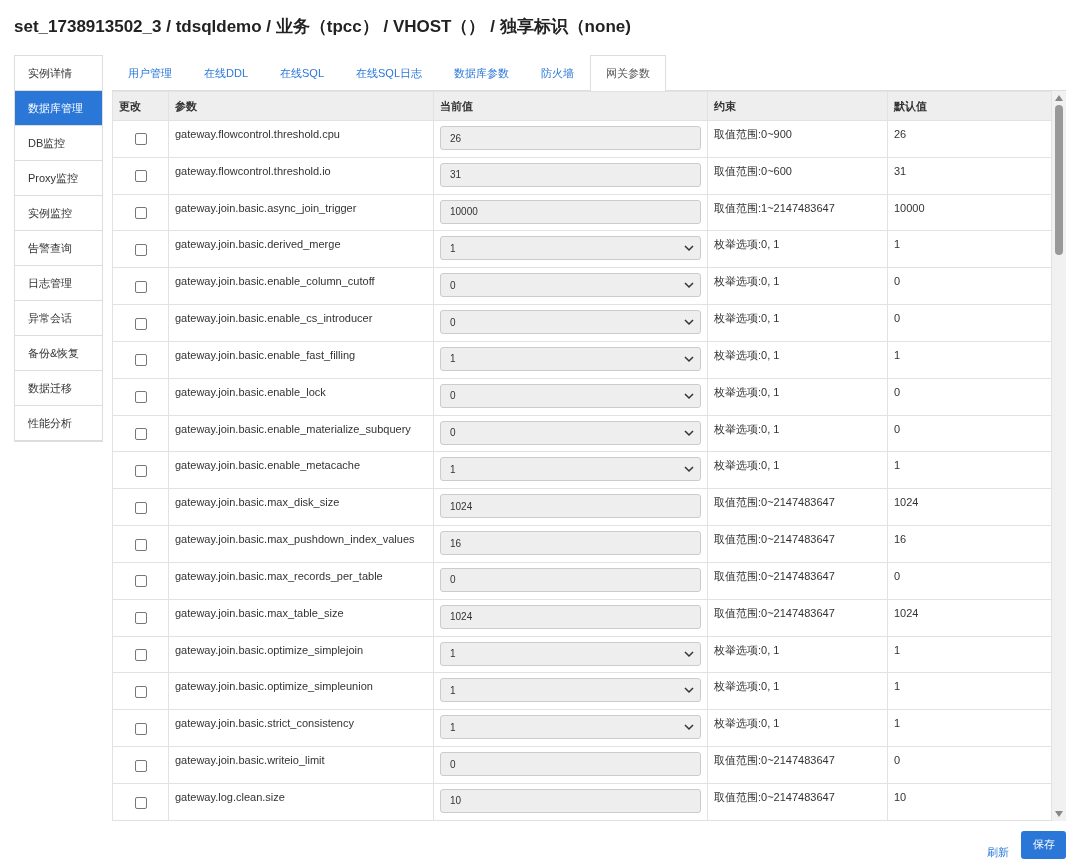  I want to click on sidebar-item: 实例监控, so click(58, 213).